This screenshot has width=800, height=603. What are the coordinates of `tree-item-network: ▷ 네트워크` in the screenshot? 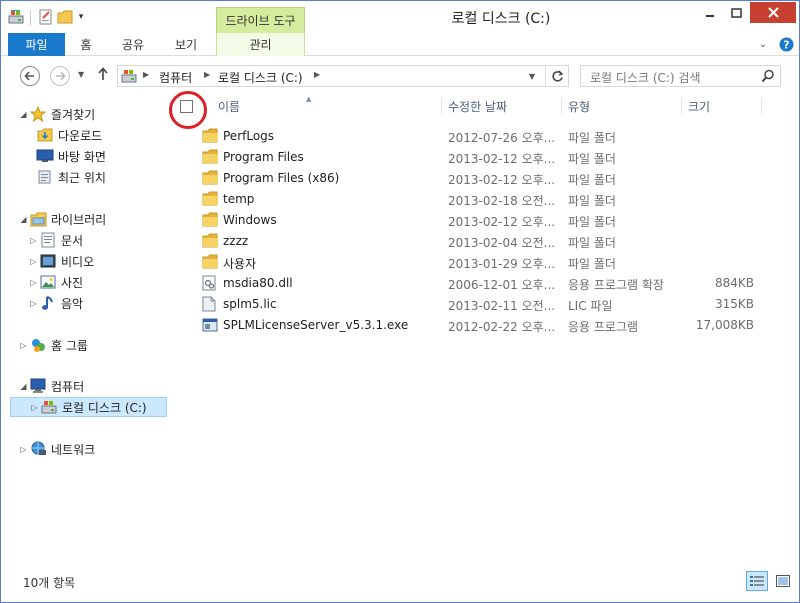 It's located at (56, 449).